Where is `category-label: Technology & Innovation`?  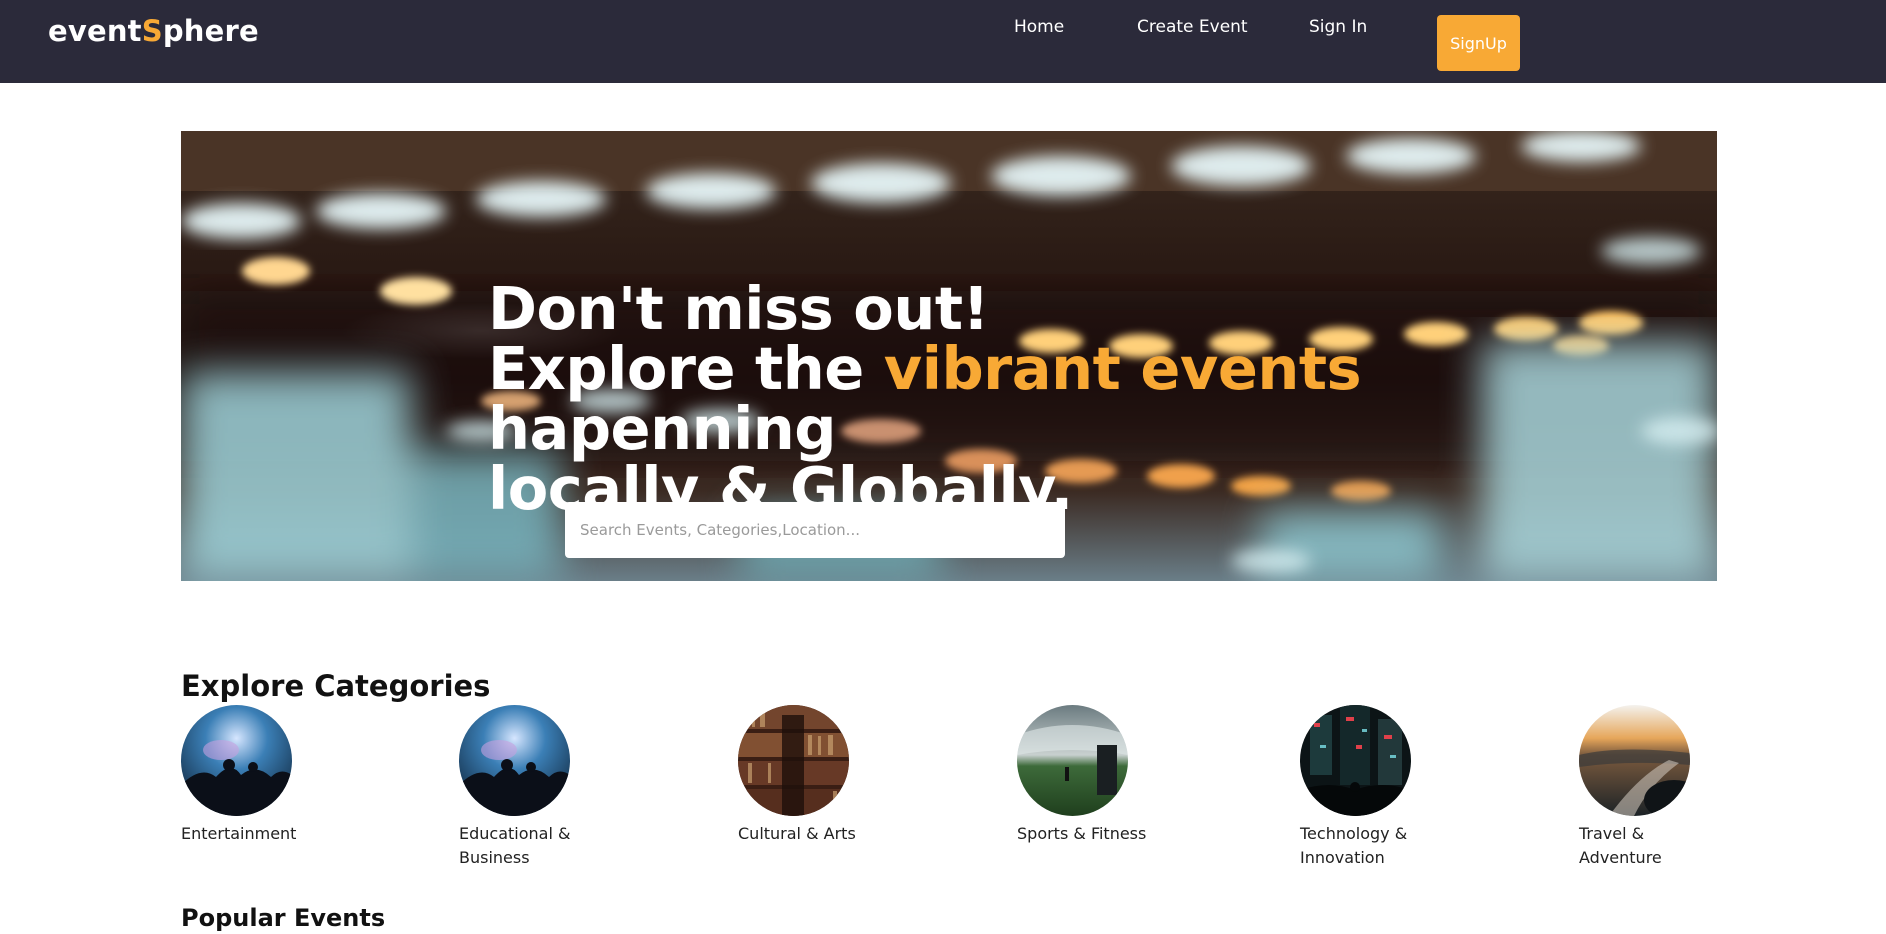
category-label: Technology & Innovation is located at coordinates (1354, 845).